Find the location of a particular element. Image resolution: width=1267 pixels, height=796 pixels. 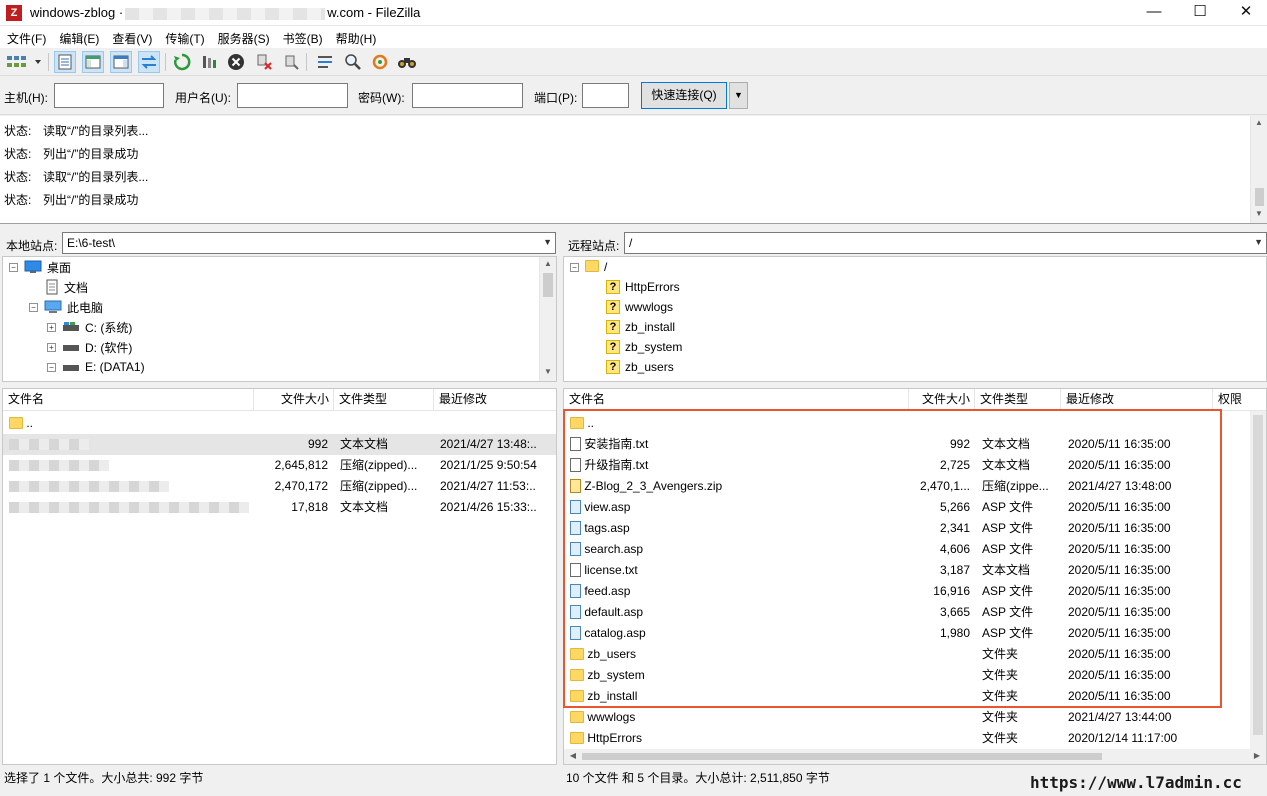

close-button: ✕ is located at coordinates (1245, 13).